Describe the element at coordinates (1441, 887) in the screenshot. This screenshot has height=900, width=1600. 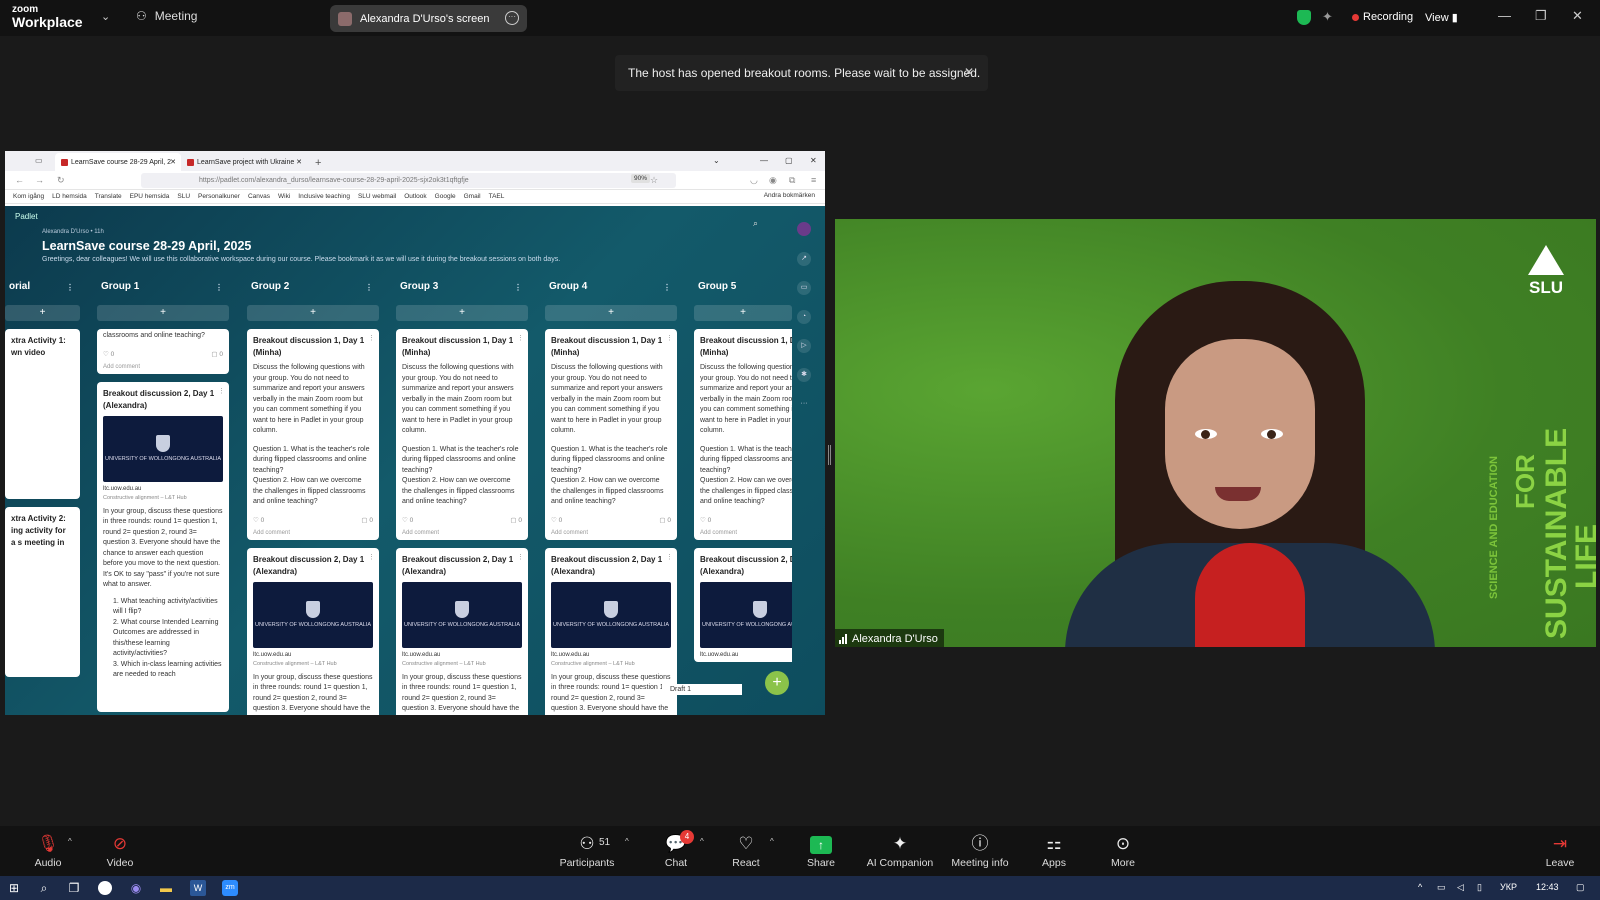
I see `network-icon: ▭` at that location.